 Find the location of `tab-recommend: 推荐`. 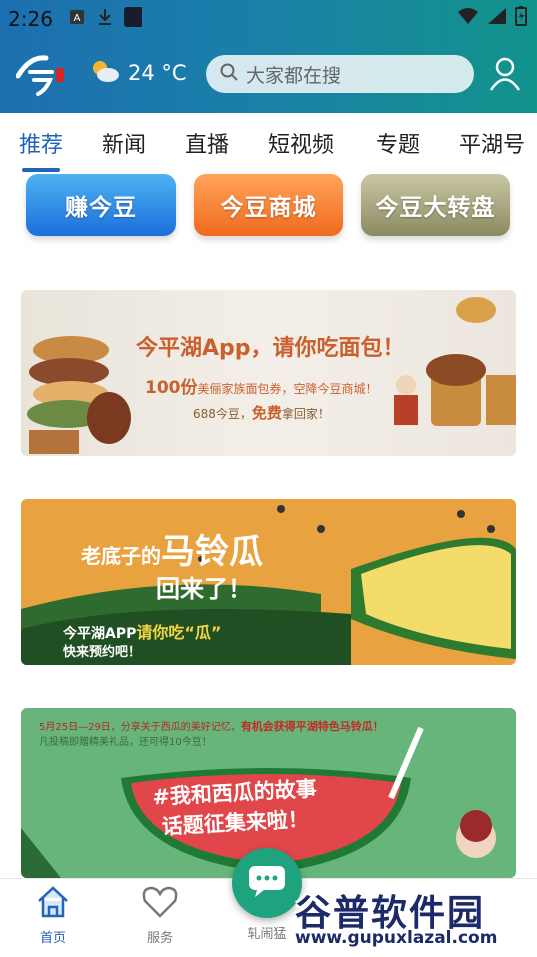

tab-recommend: 推荐 is located at coordinates (41, 143).